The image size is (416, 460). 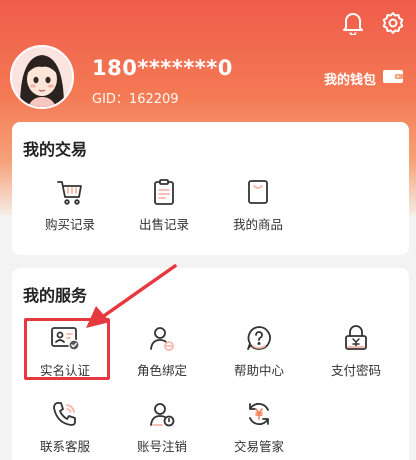 I want to click on payment-password-item: 支付密码, so click(x=356, y=351).